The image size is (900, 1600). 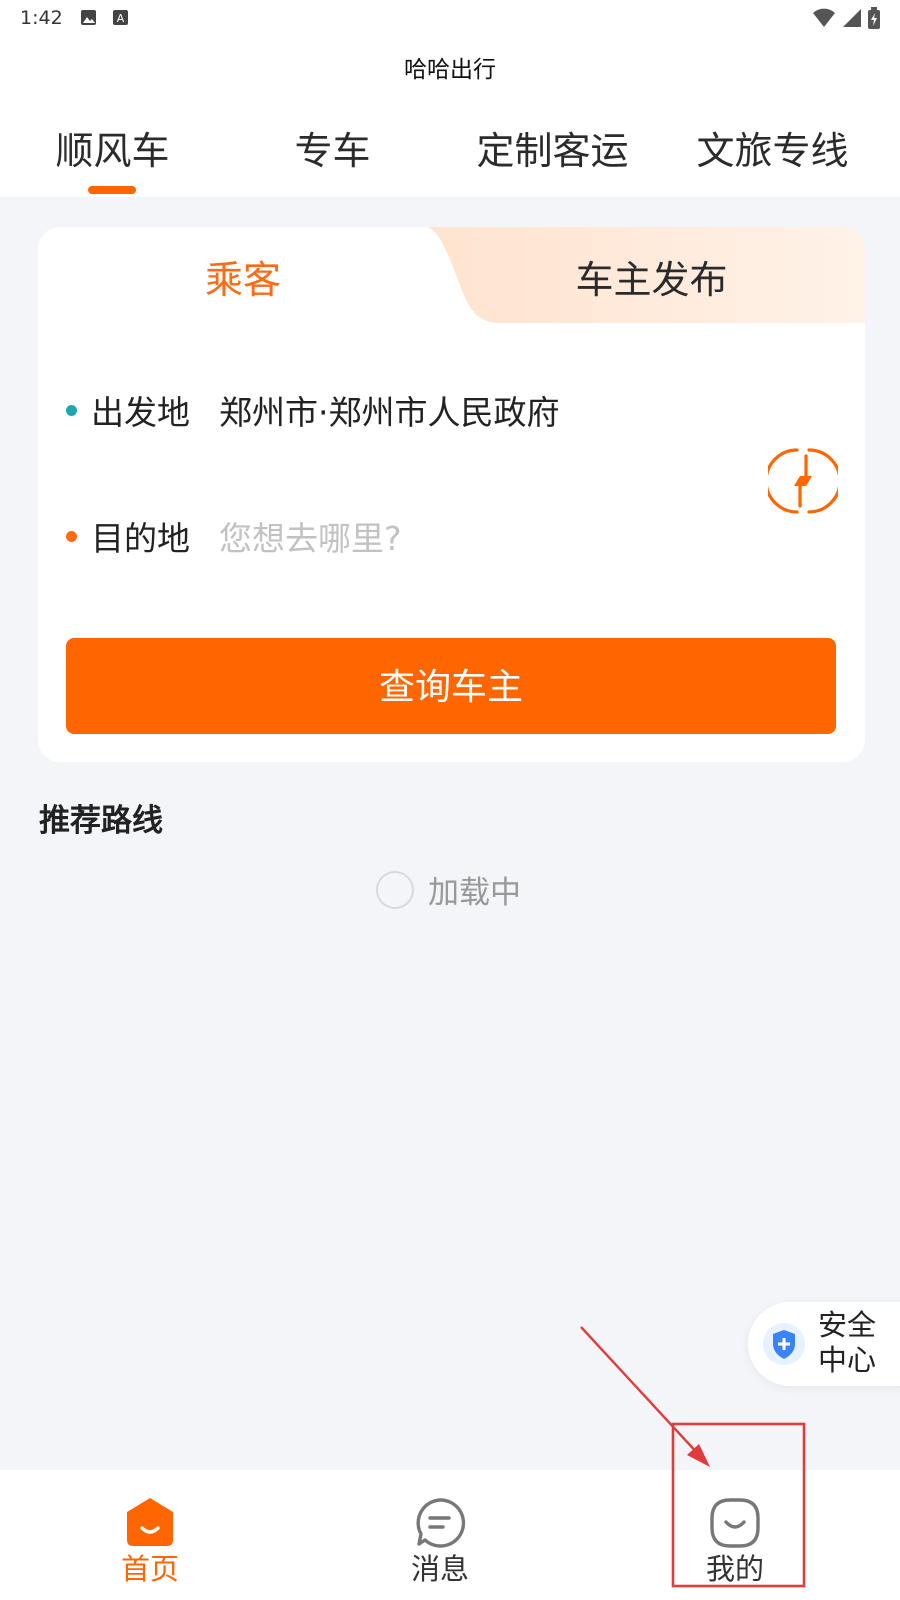 What do you see at coordinates (450, 98) in the screenshot?
I see `top-header: 1:42 A 哈哈出行 顺风车 专车 定制客运 文旅专线` at bounding box center [450, 98].